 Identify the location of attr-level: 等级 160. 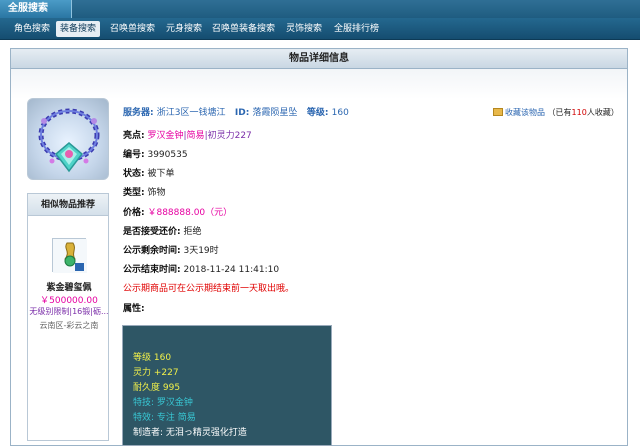
(152, 358).